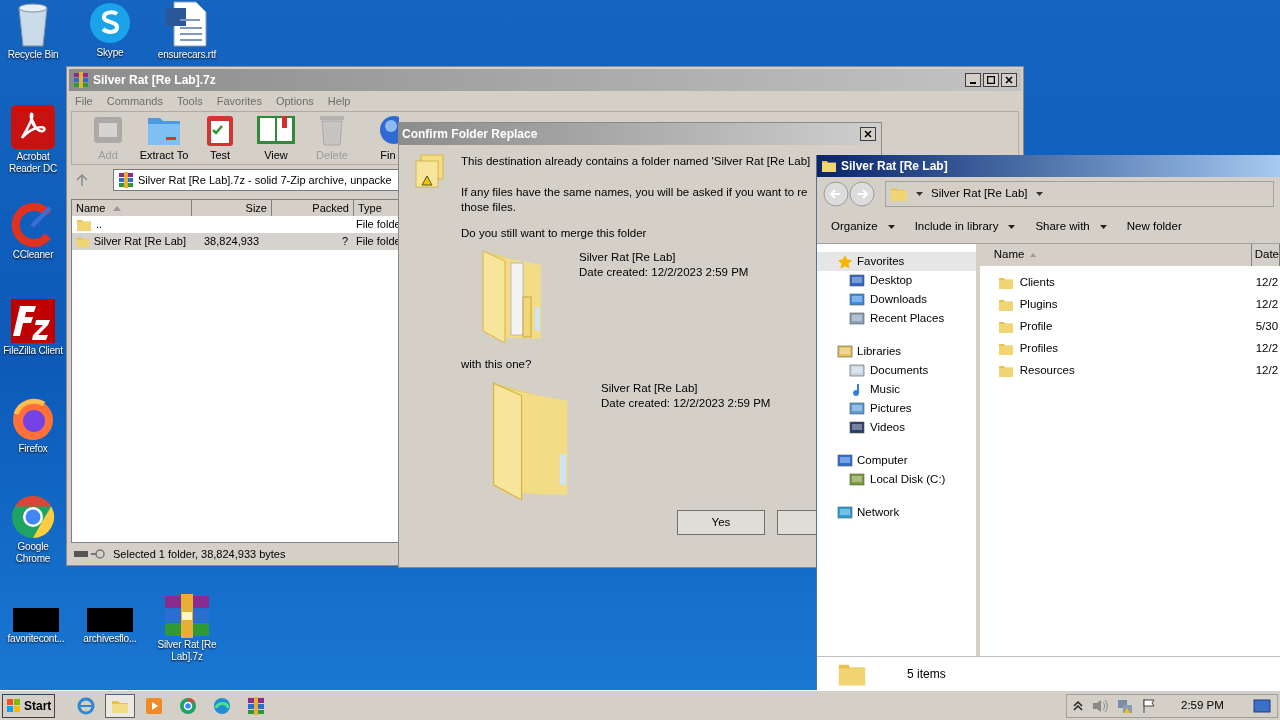  What do you see at coordinates (1038, 305) in the screenshot?
I see `file-name: Plugins` at bounding box center [1038, 305].